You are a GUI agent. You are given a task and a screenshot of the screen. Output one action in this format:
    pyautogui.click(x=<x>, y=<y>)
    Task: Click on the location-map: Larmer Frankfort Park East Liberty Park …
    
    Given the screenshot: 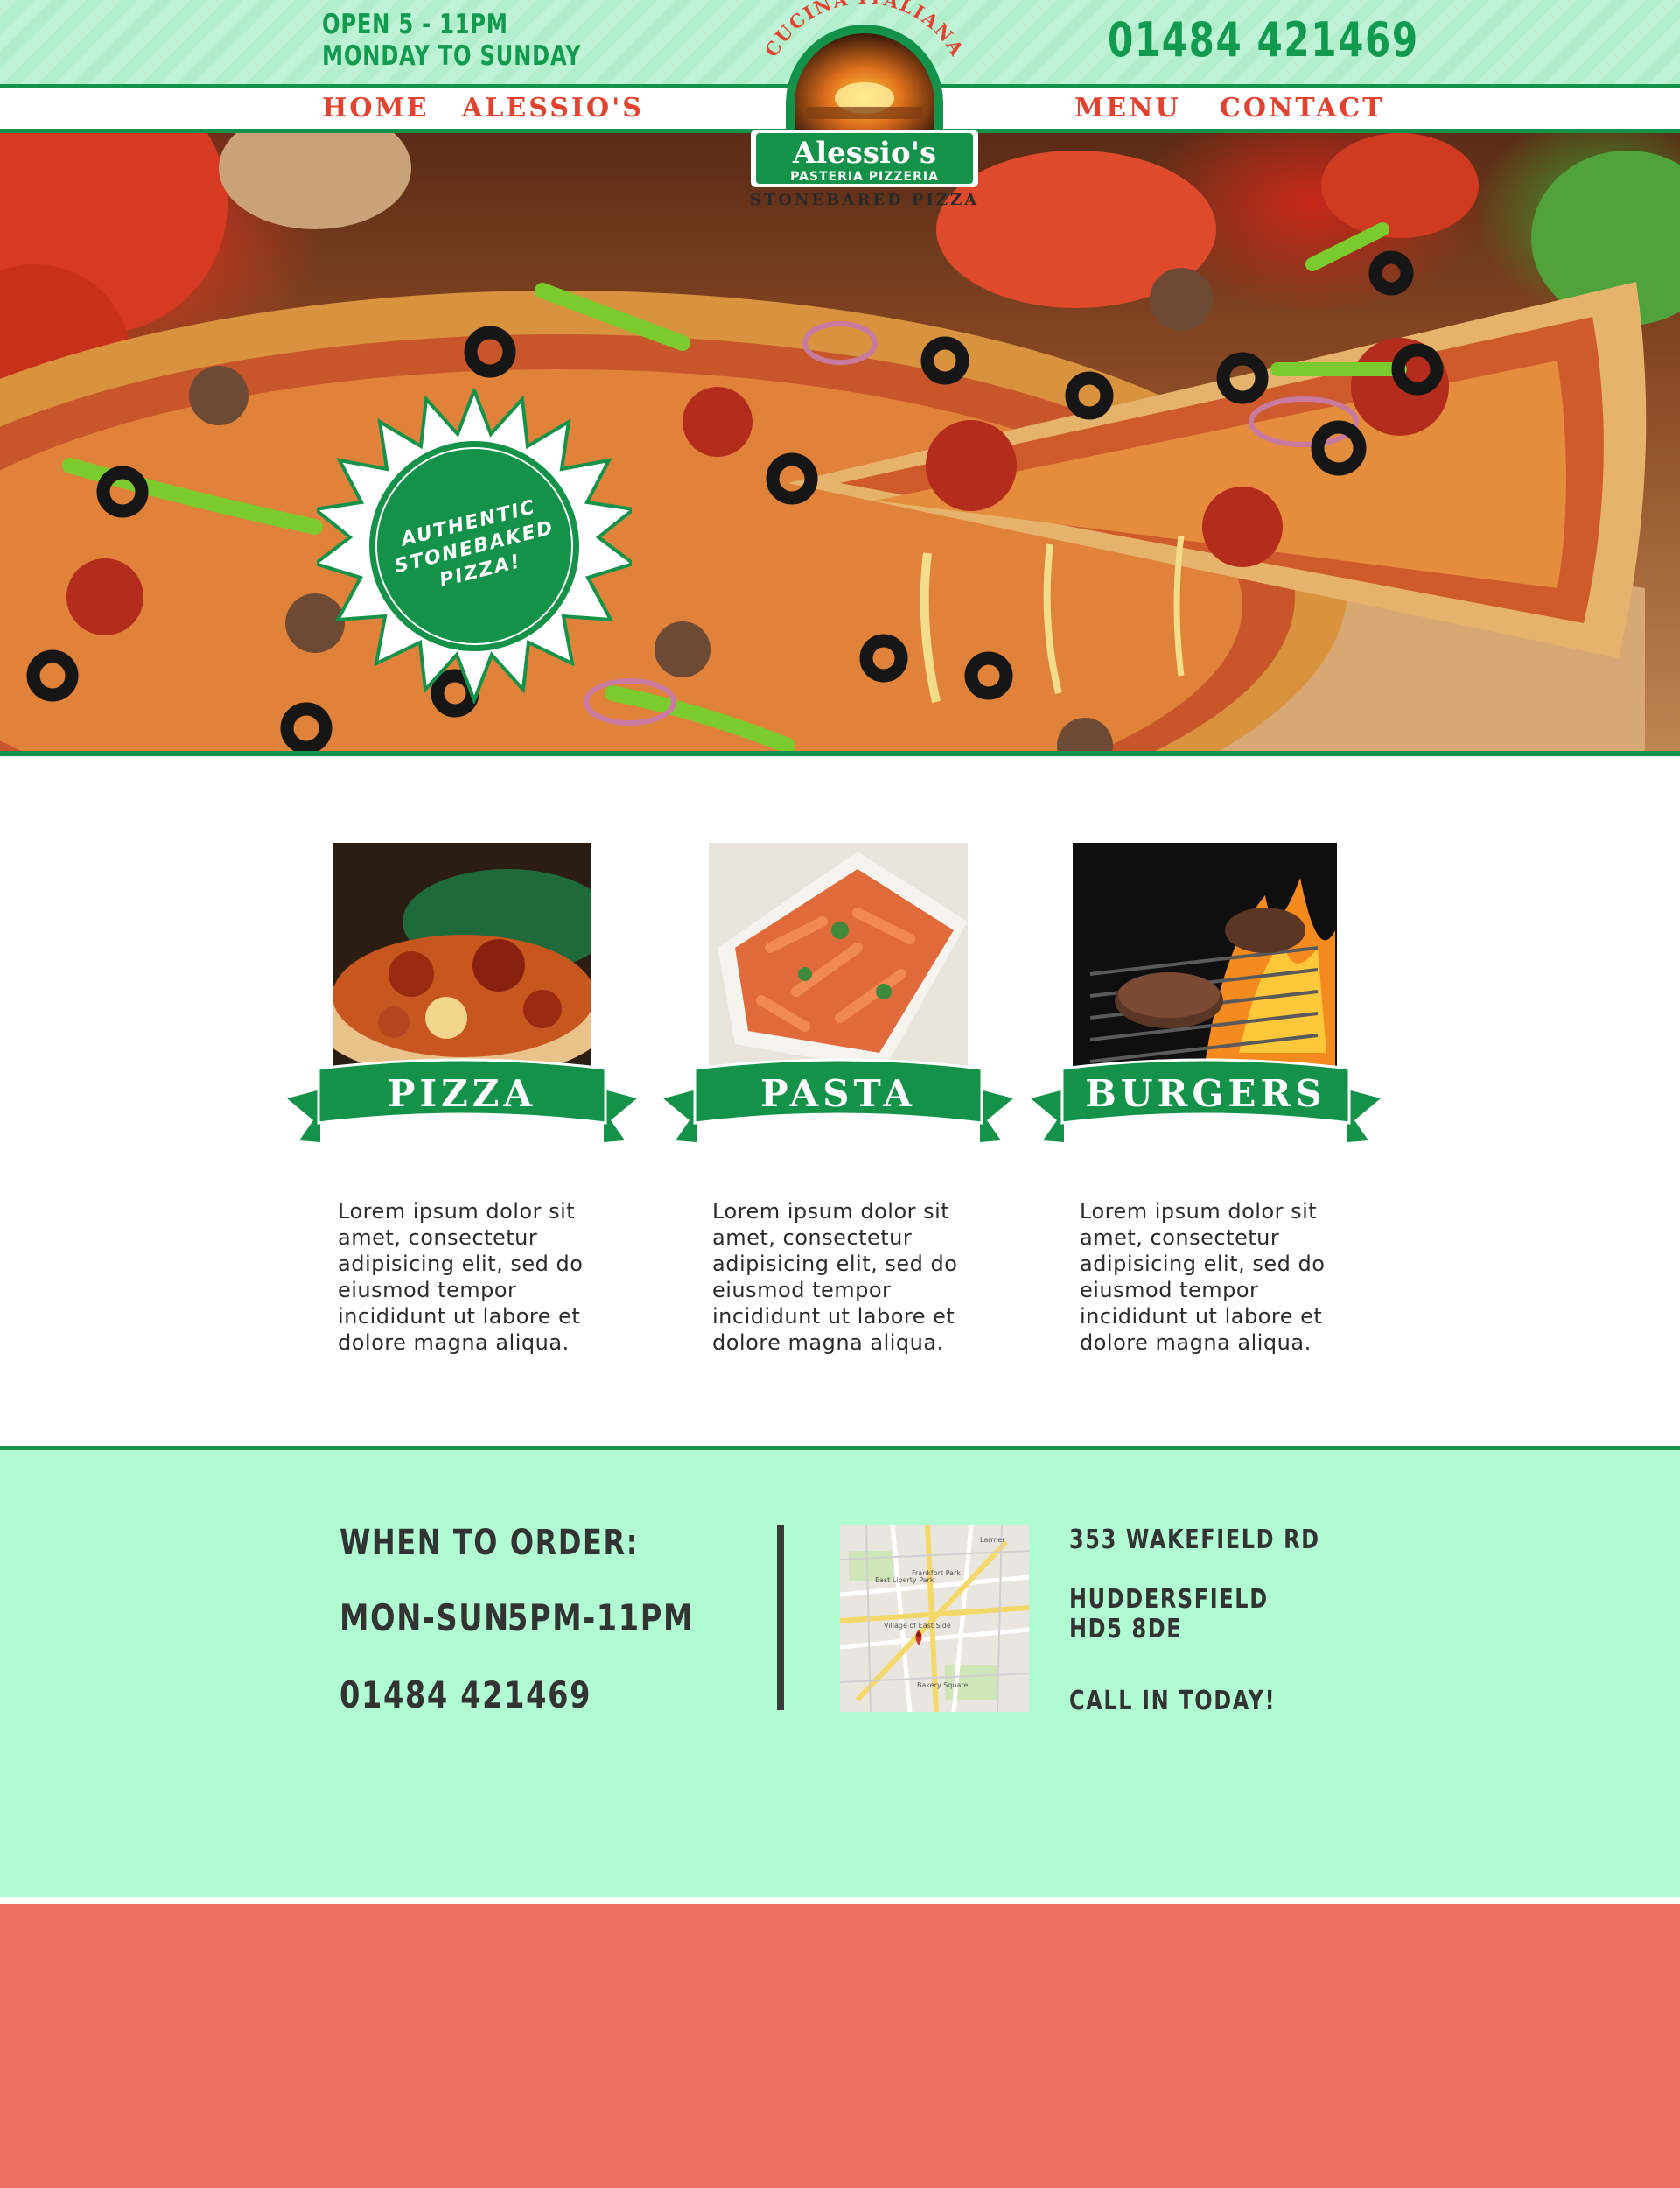 What is the action you would take?
    pyautogui.click(x=934, y=1619)
    